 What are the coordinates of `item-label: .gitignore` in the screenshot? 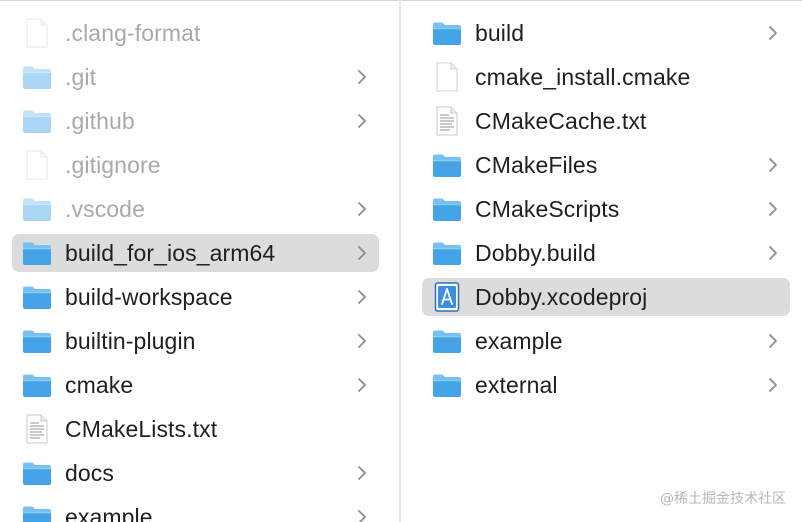 It's located at (113, 164).